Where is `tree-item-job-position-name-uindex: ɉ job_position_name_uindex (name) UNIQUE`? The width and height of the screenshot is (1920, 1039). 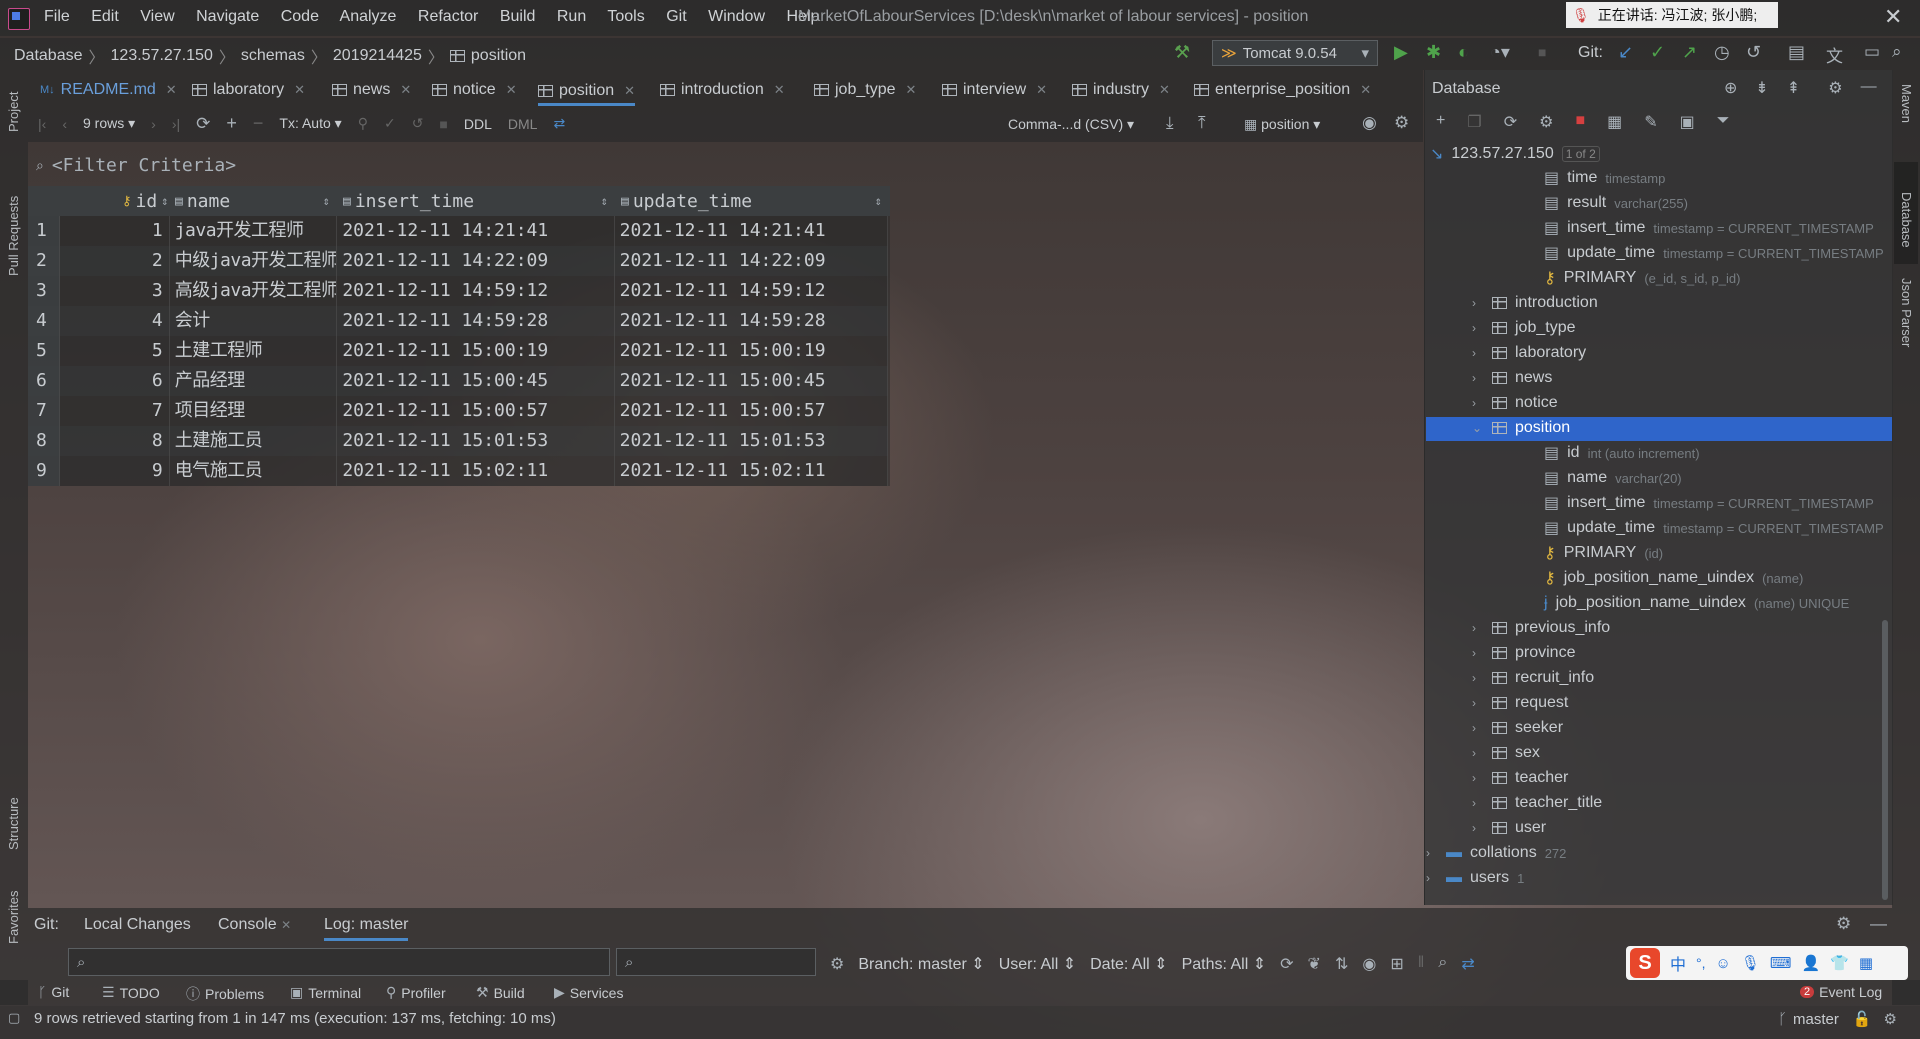
tree-item-job-position-name-uindex: ɉ job_position_name_uindex (name) UNIQUE is located at coordinates (1696, 603).